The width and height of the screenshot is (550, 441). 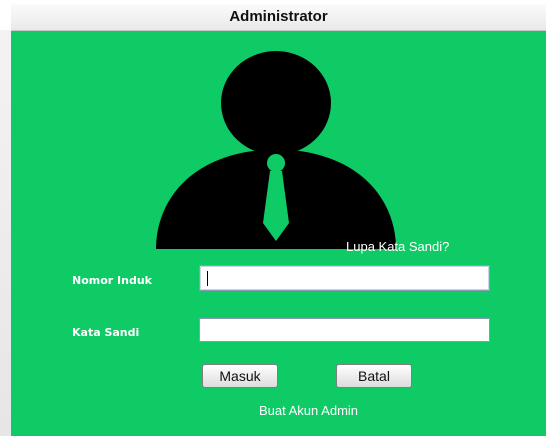 I want to click on login-button: Masuk, so click(x=240, y=376).